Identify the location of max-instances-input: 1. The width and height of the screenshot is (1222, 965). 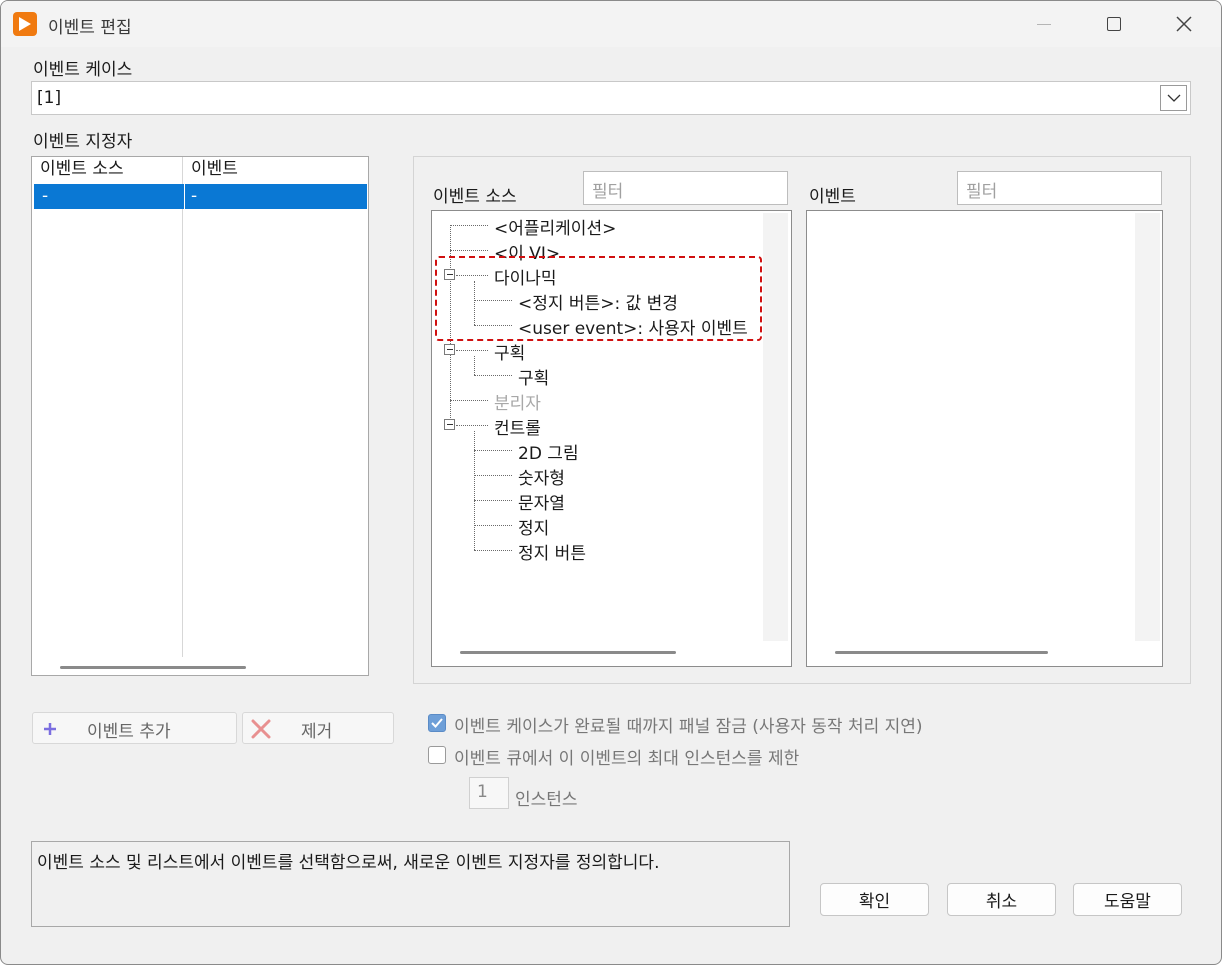
(489, 793).